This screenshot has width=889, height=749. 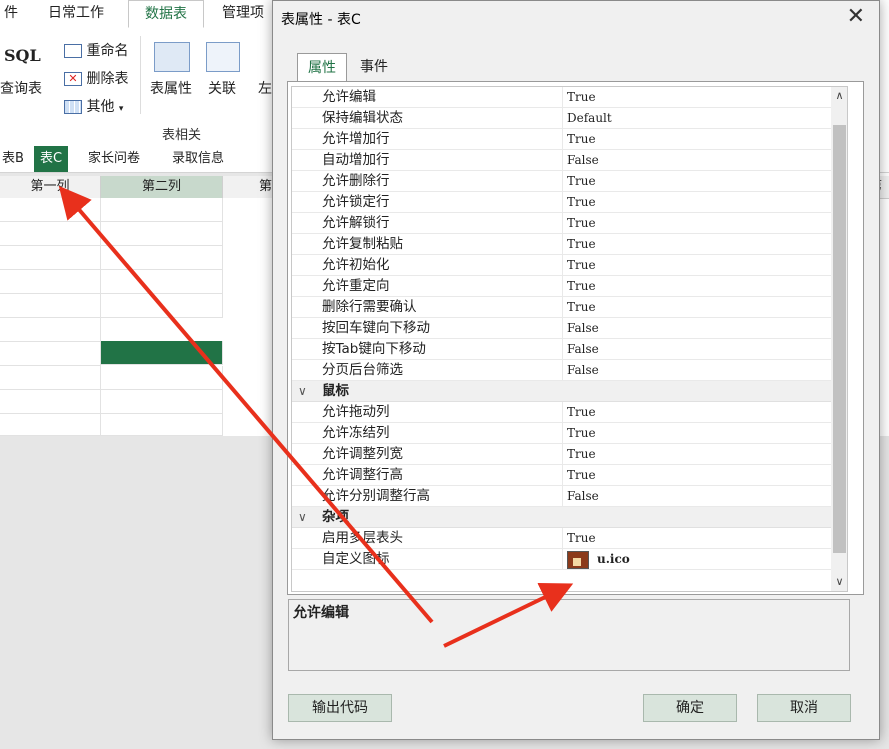 What do you see at coordinates (695, 559) in the screenshot?
I see `property-value-icon: u.ico` at bounding box center [695, 559].